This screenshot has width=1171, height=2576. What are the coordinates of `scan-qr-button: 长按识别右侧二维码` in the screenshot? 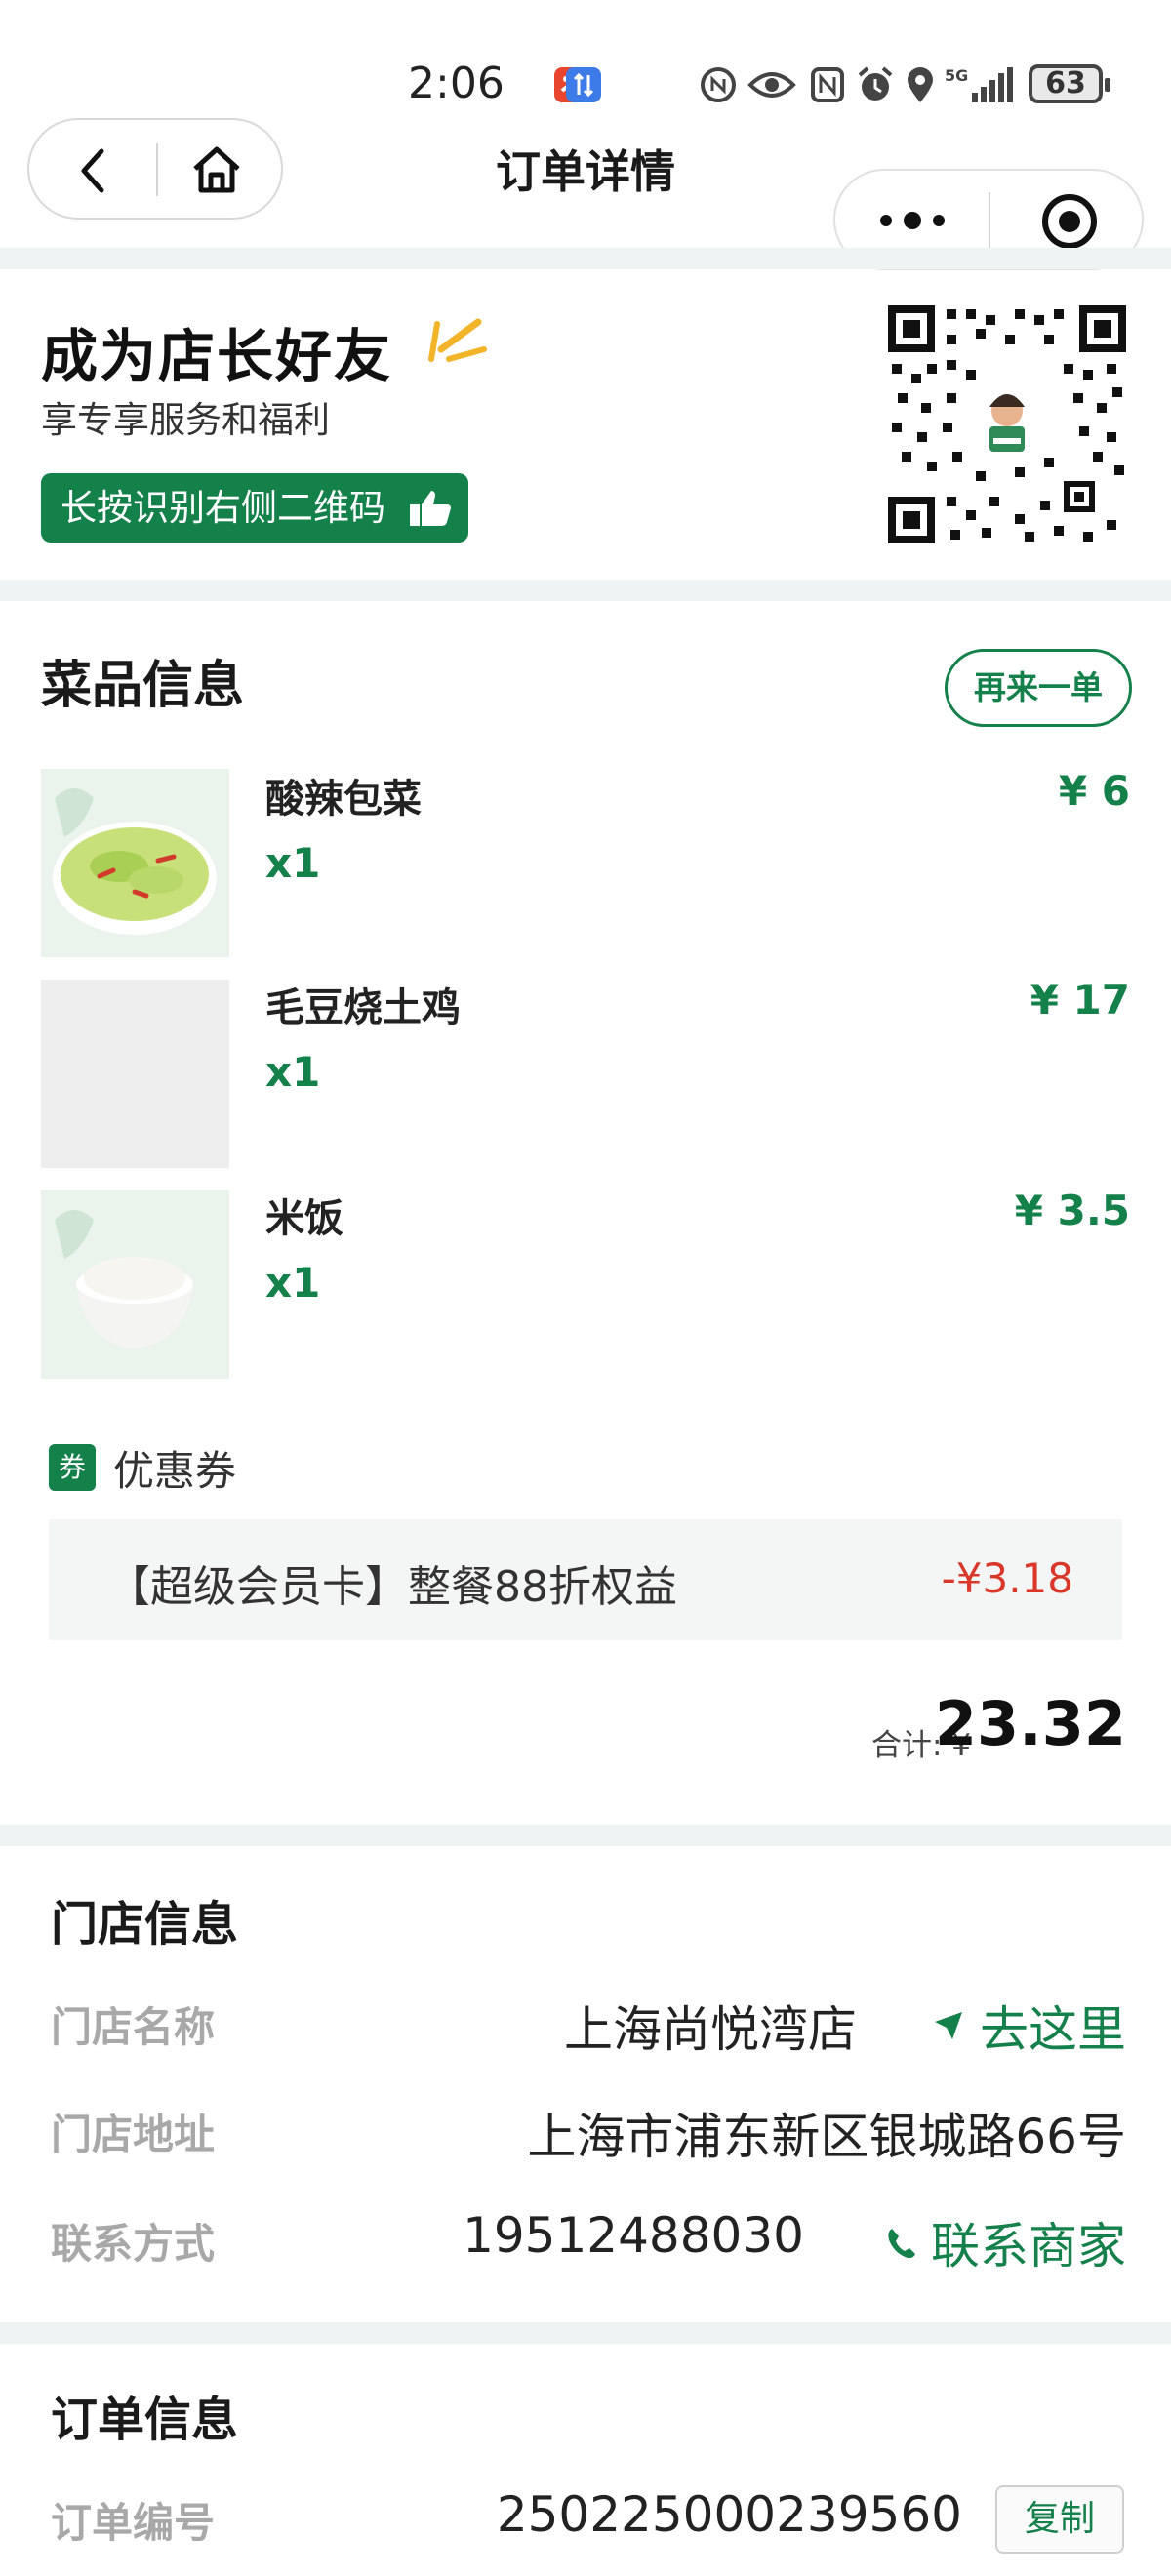 It's located at (254, 508).